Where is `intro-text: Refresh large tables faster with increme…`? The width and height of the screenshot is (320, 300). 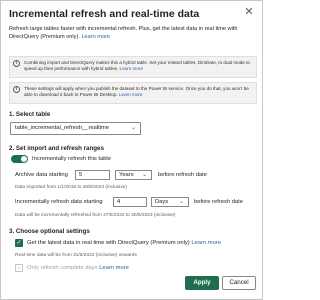
intro-text: Refresh large tables faster with increme… is located at coordinates (133, 33).